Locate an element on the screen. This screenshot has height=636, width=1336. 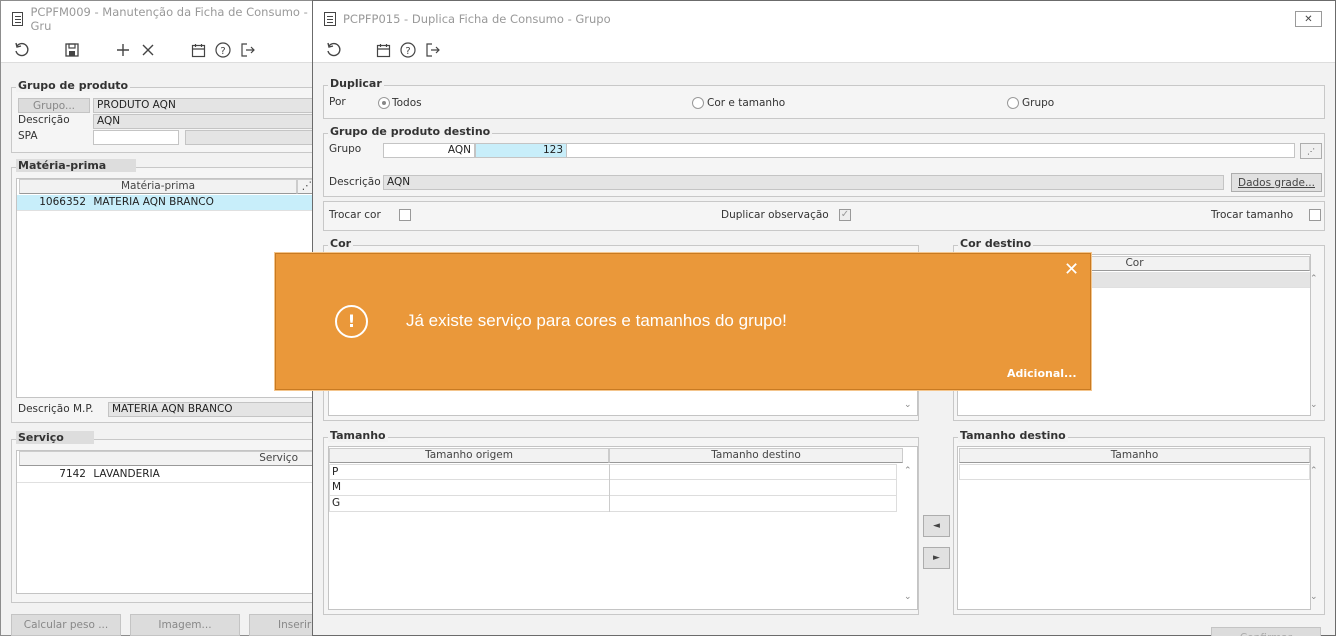
move-right-button: ► is located at coordinates (936, 558).